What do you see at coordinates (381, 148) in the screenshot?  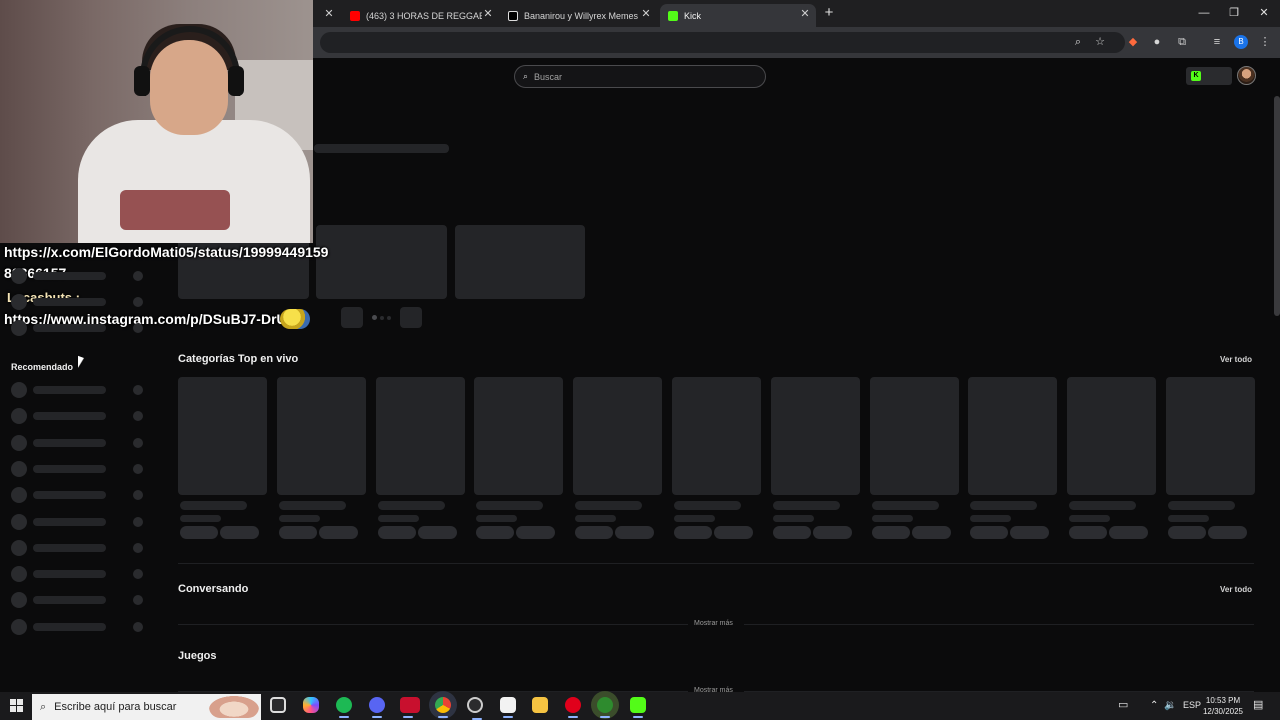 I see `skeleton-title` at bounding box center [381, 148].